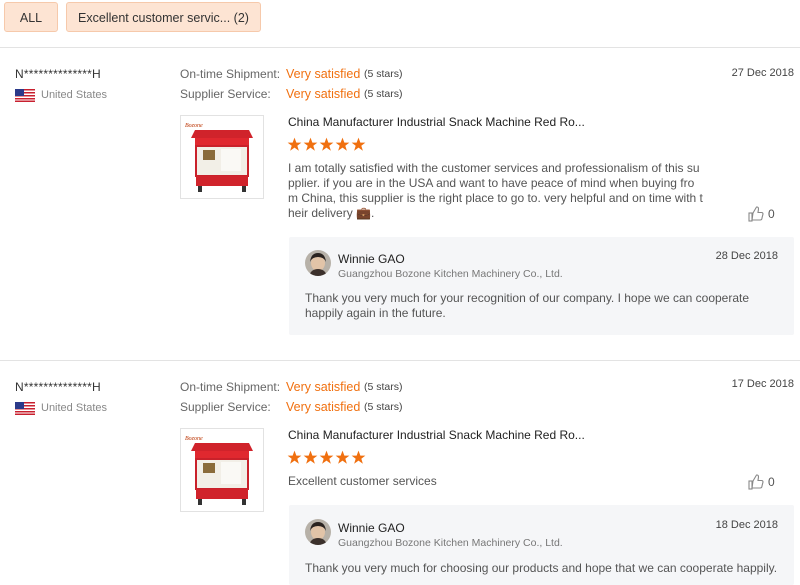 Image resolution: width=800 pixels, height=585 pixels. I want to click on review-date: 27 Dec 2018, so click(762, 73).